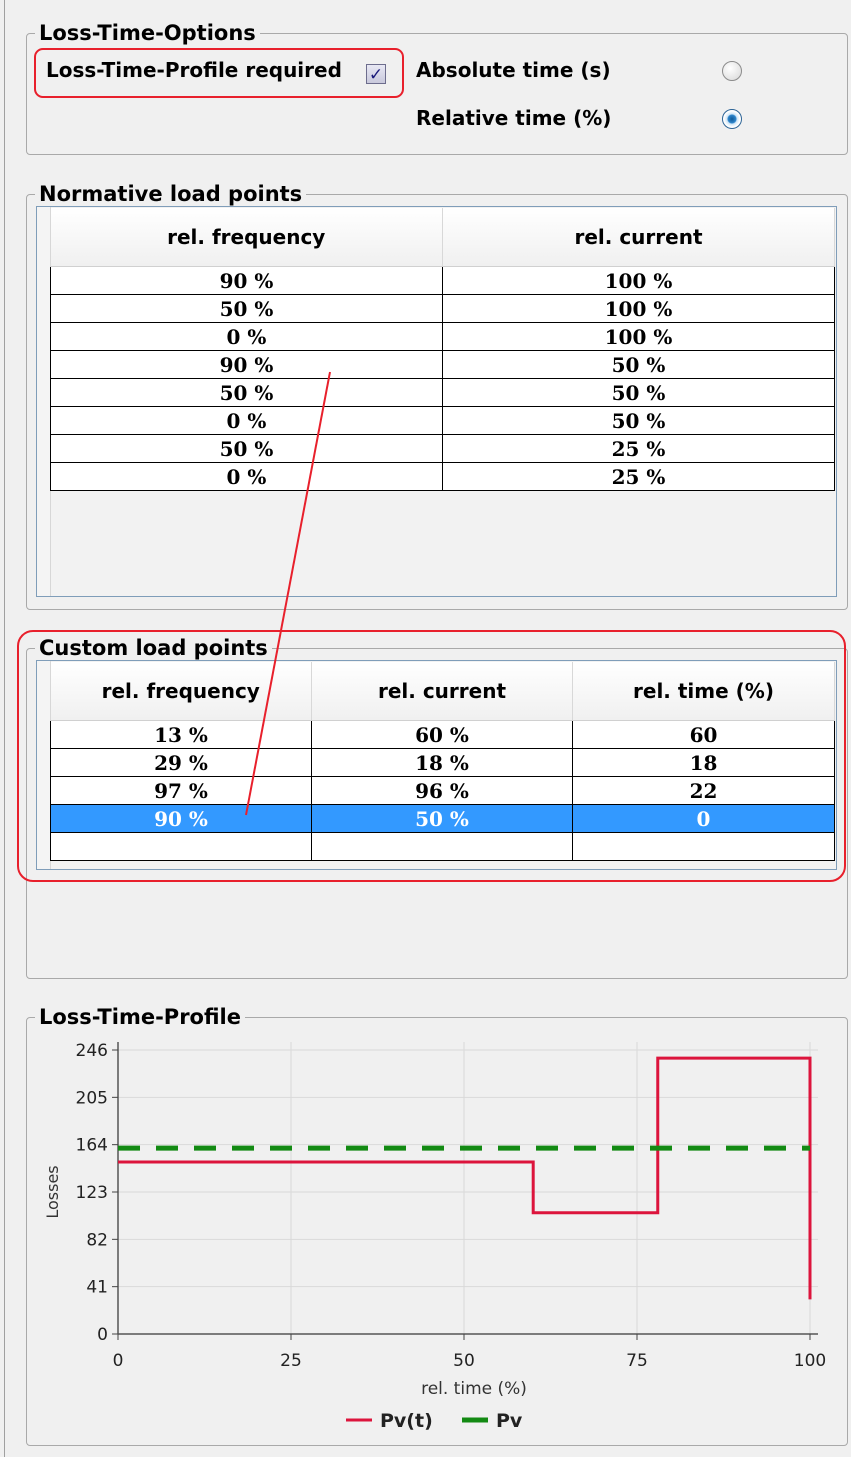 The width and height of the screenshot is (851, 1457). I want to click on x-tick-label: 50, so click(464, 1361).